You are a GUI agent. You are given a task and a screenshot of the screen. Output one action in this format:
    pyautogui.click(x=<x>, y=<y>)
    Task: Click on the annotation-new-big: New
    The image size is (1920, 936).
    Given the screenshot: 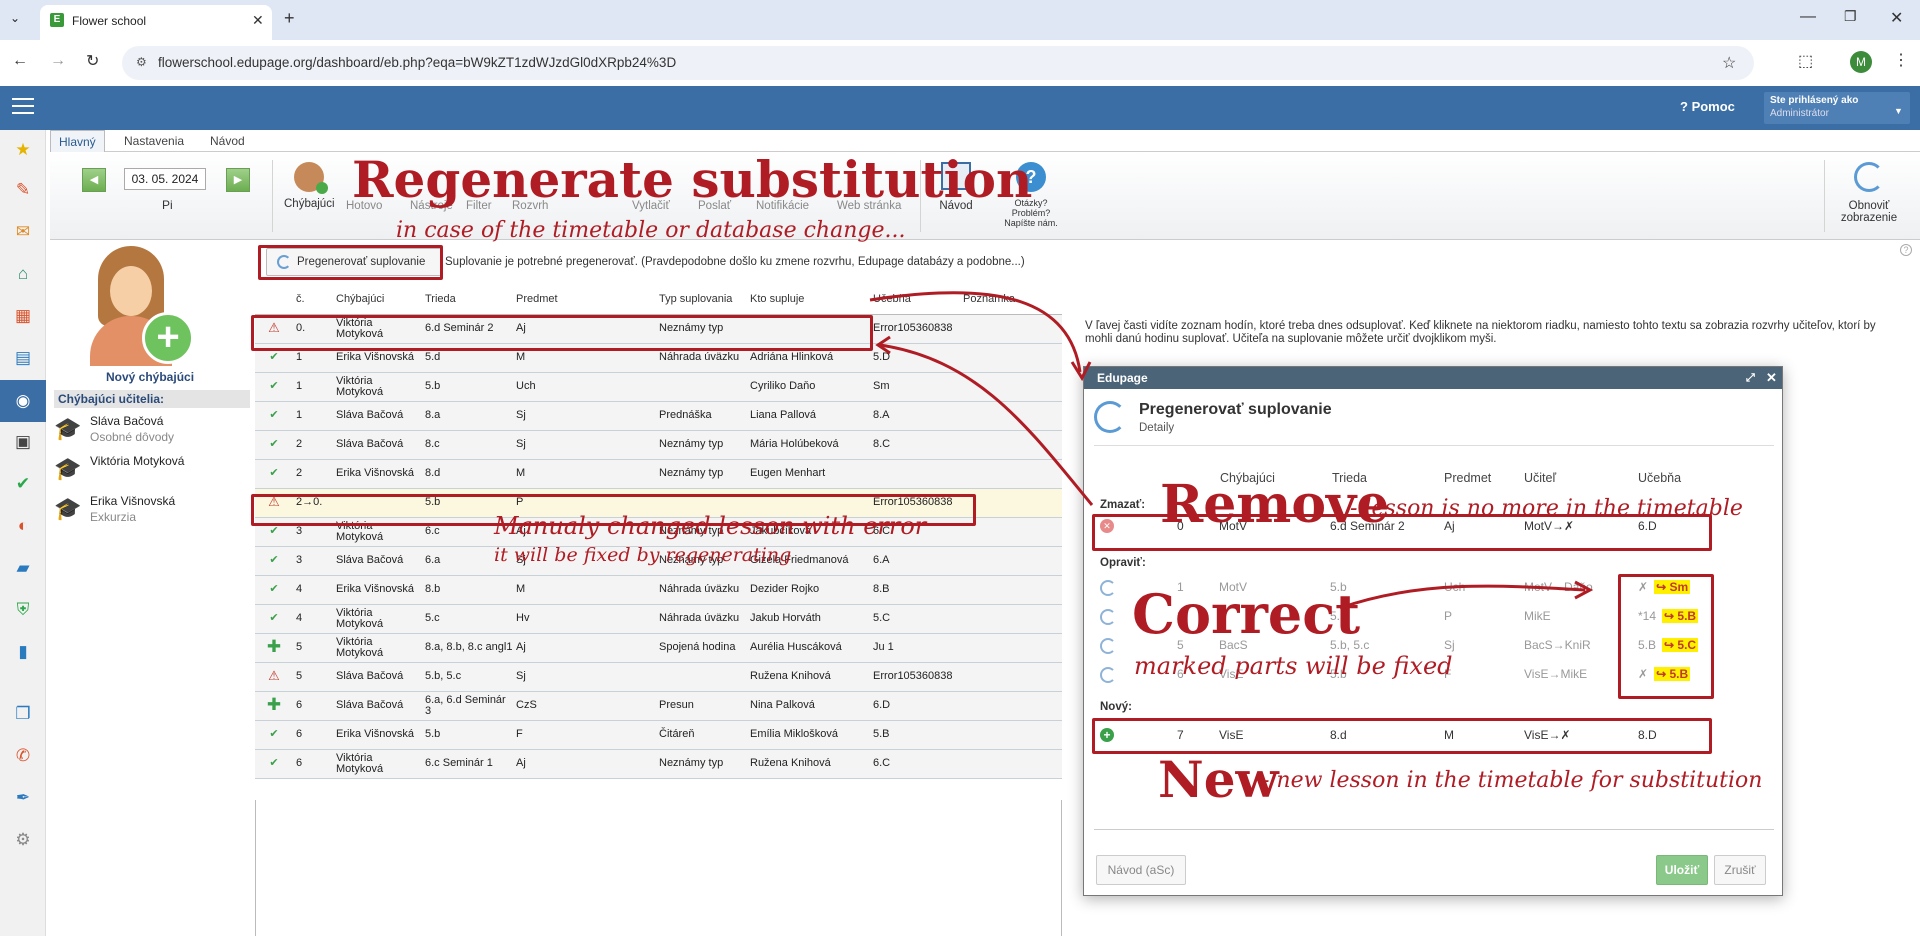 What is the action you would take?
    pyautogui.click(x=1218, y=779)
    